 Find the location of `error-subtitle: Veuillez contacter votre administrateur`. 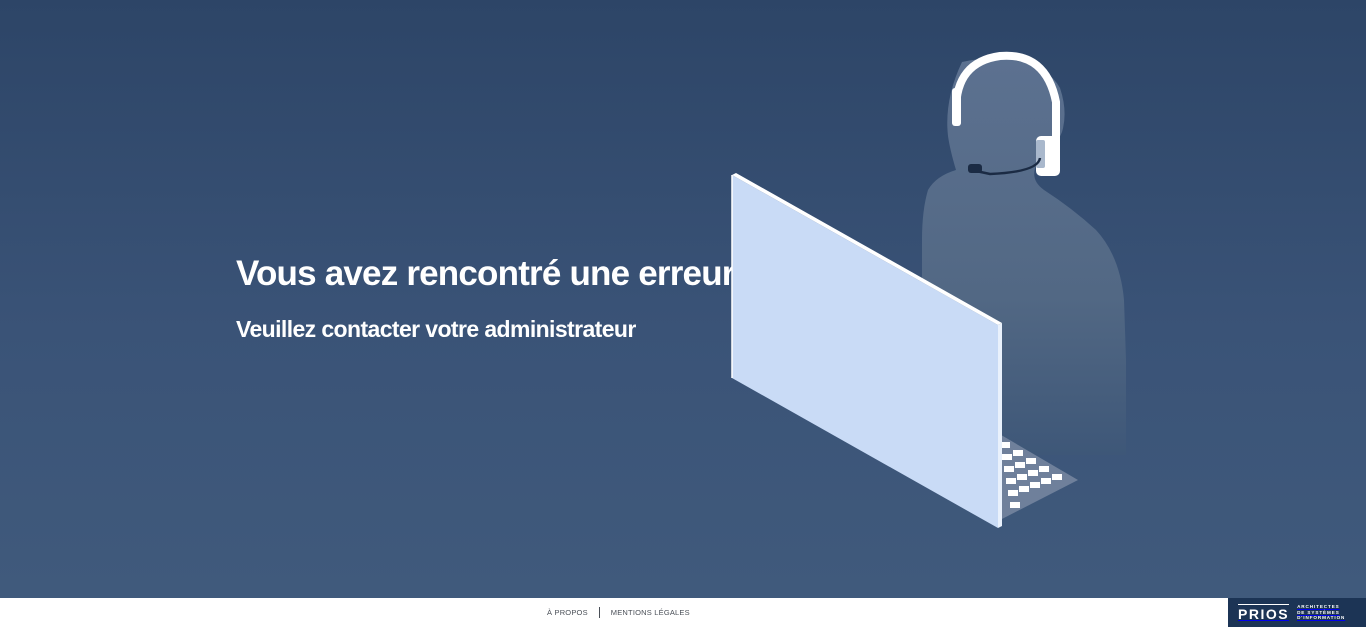

error-subtitle: Veuillez contacter votre administrateur is located at coordinates (436, 329).